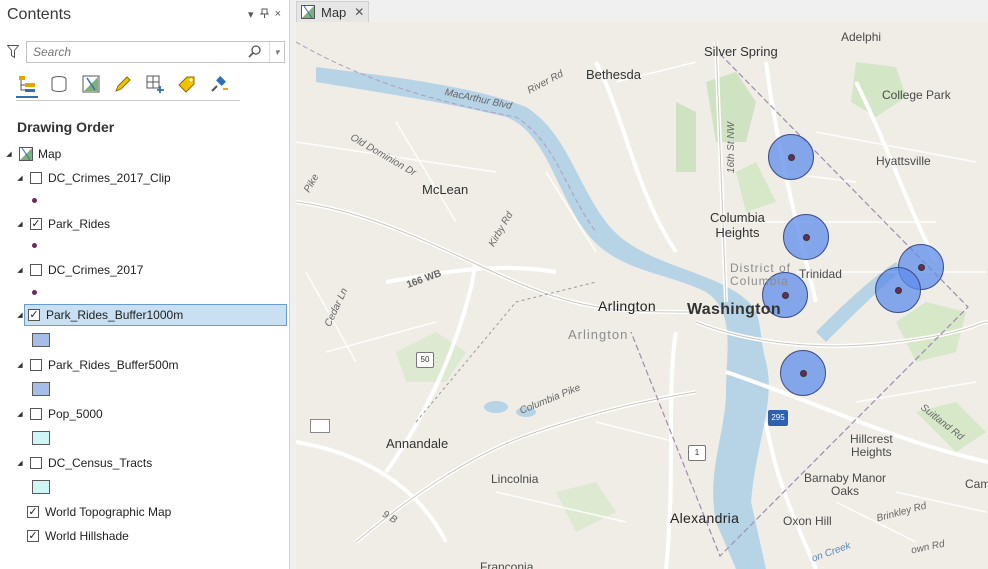 This screenshot has width=988, height=569. I want to click on tree-item-map: ◢ Map, so click(33, 154).